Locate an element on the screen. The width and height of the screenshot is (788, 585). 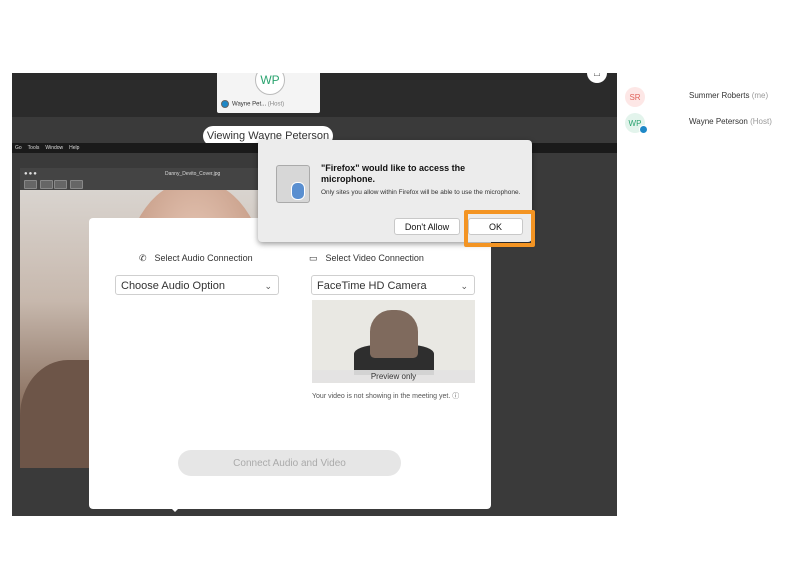
ok-button-highlight is located at coordinates (499, 228).